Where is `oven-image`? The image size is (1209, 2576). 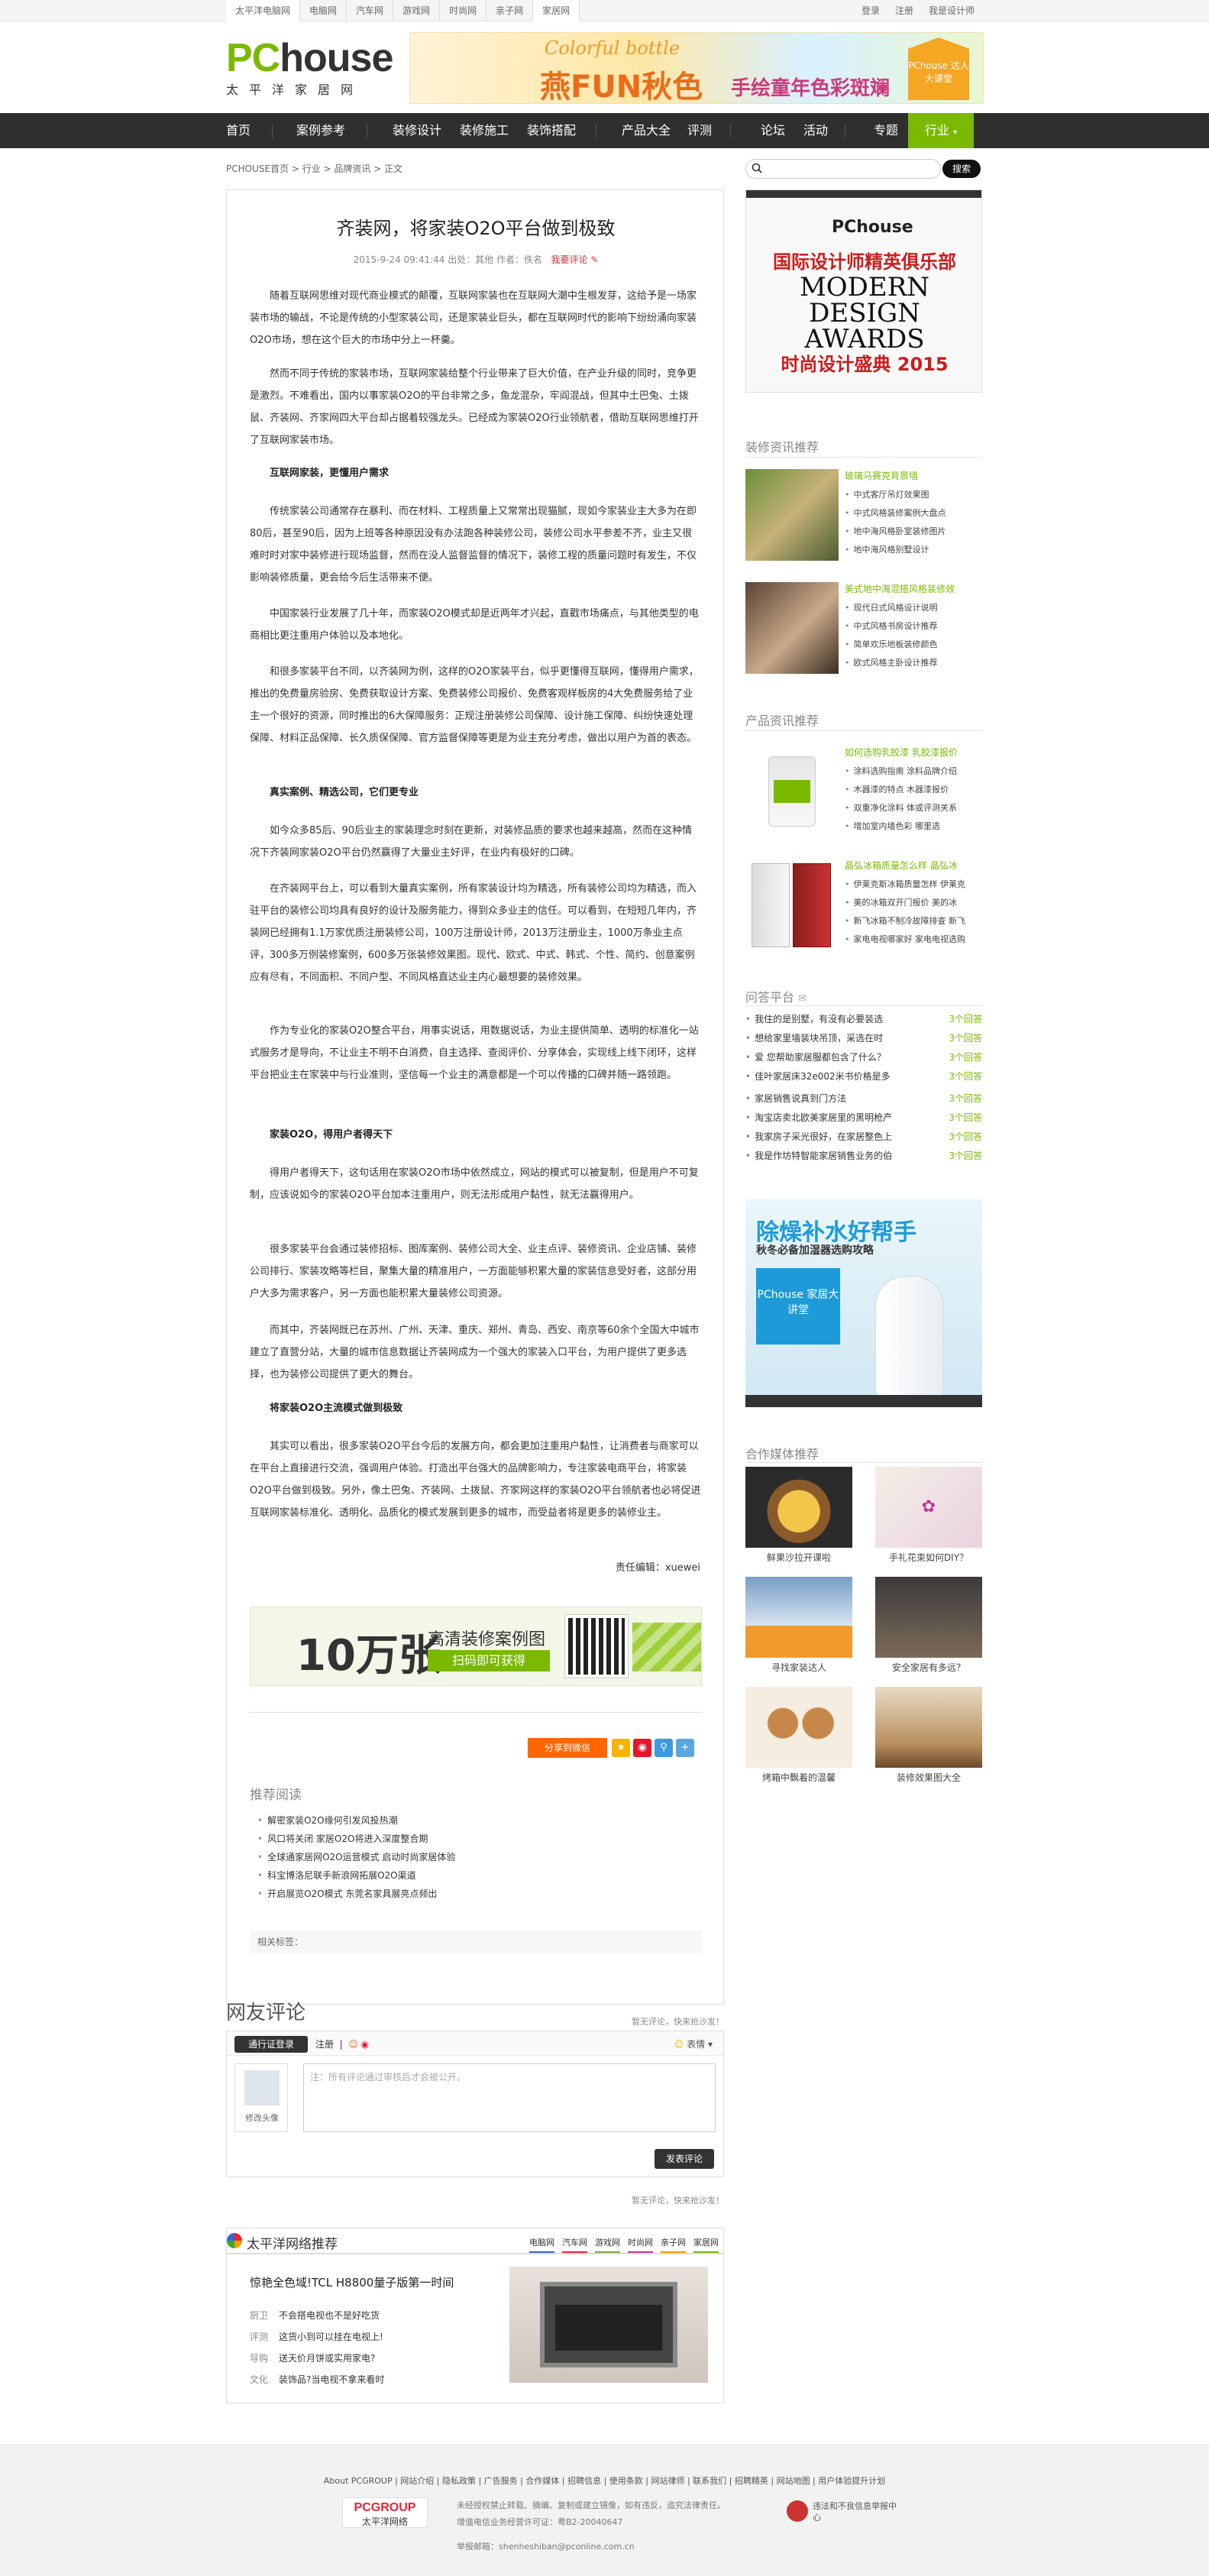
oven-image is located at coordinates (608, 2325).